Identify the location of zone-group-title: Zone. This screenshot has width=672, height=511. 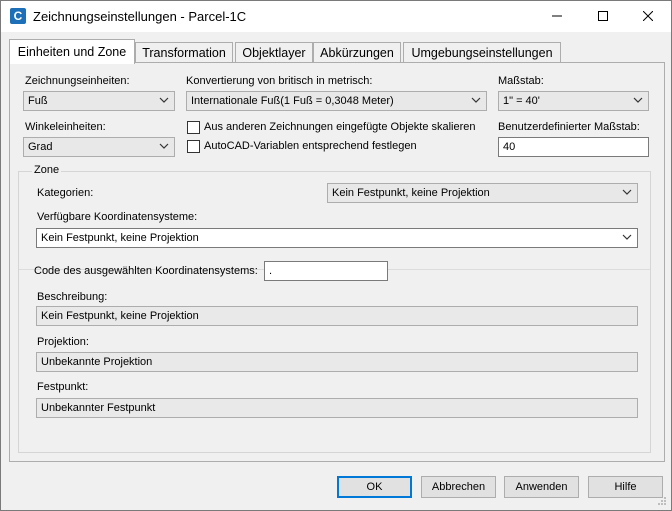
(47, 170).